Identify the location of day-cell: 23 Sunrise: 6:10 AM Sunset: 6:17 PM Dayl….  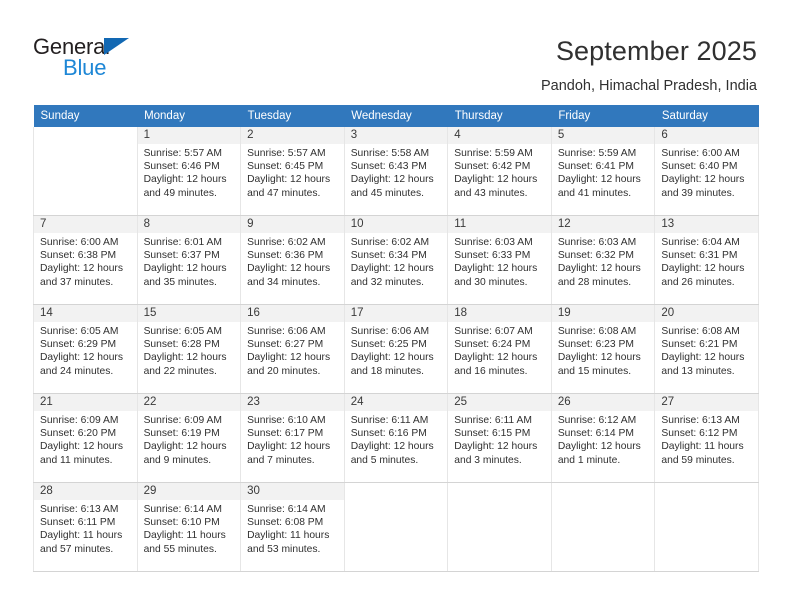
(292, 438).